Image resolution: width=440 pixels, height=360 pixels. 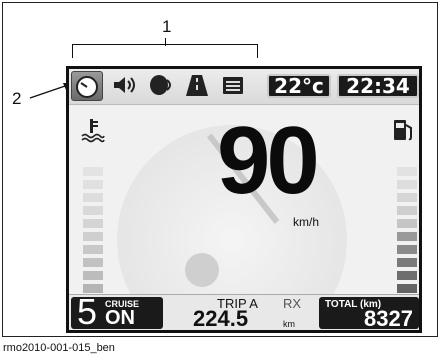 I want to click on speedometer-icon, so click(x=87, y=87).